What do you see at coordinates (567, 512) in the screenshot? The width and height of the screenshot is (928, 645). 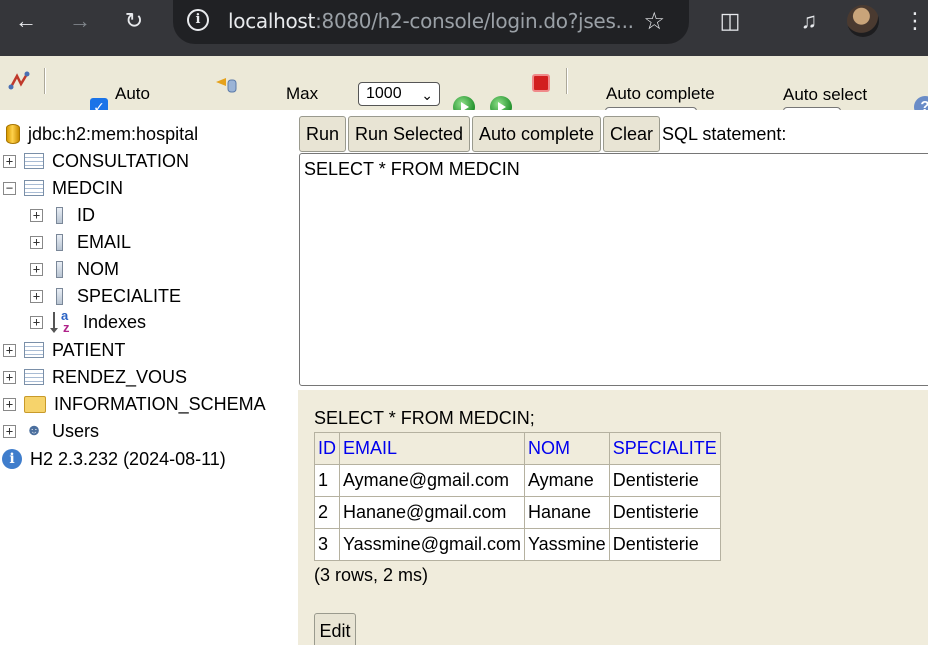 I see `table-cell: Hanane` at bounding box center [567, 512].